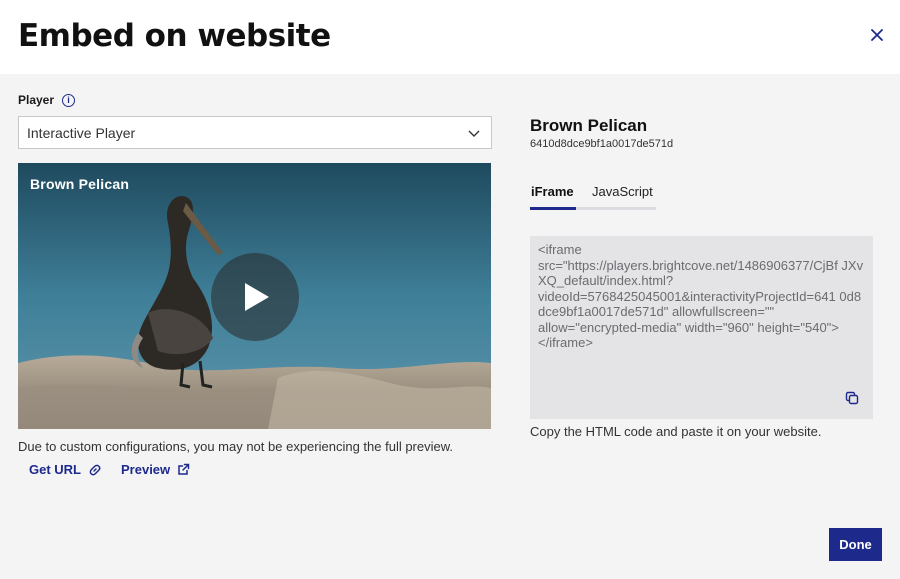  What do you see at coordinates (174, 36) in the screenshot?
I see `dialog-title: Embed on website` at bounding box center [174, 36].